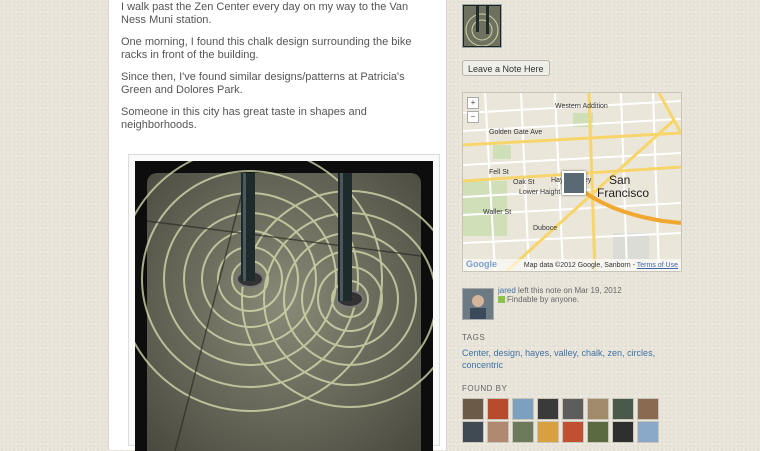 The image size is (760, 451). Describe the element at coordinates (506, 68) in the screenshot. I see `leave-note-button: Leave a Note Here` at that location.